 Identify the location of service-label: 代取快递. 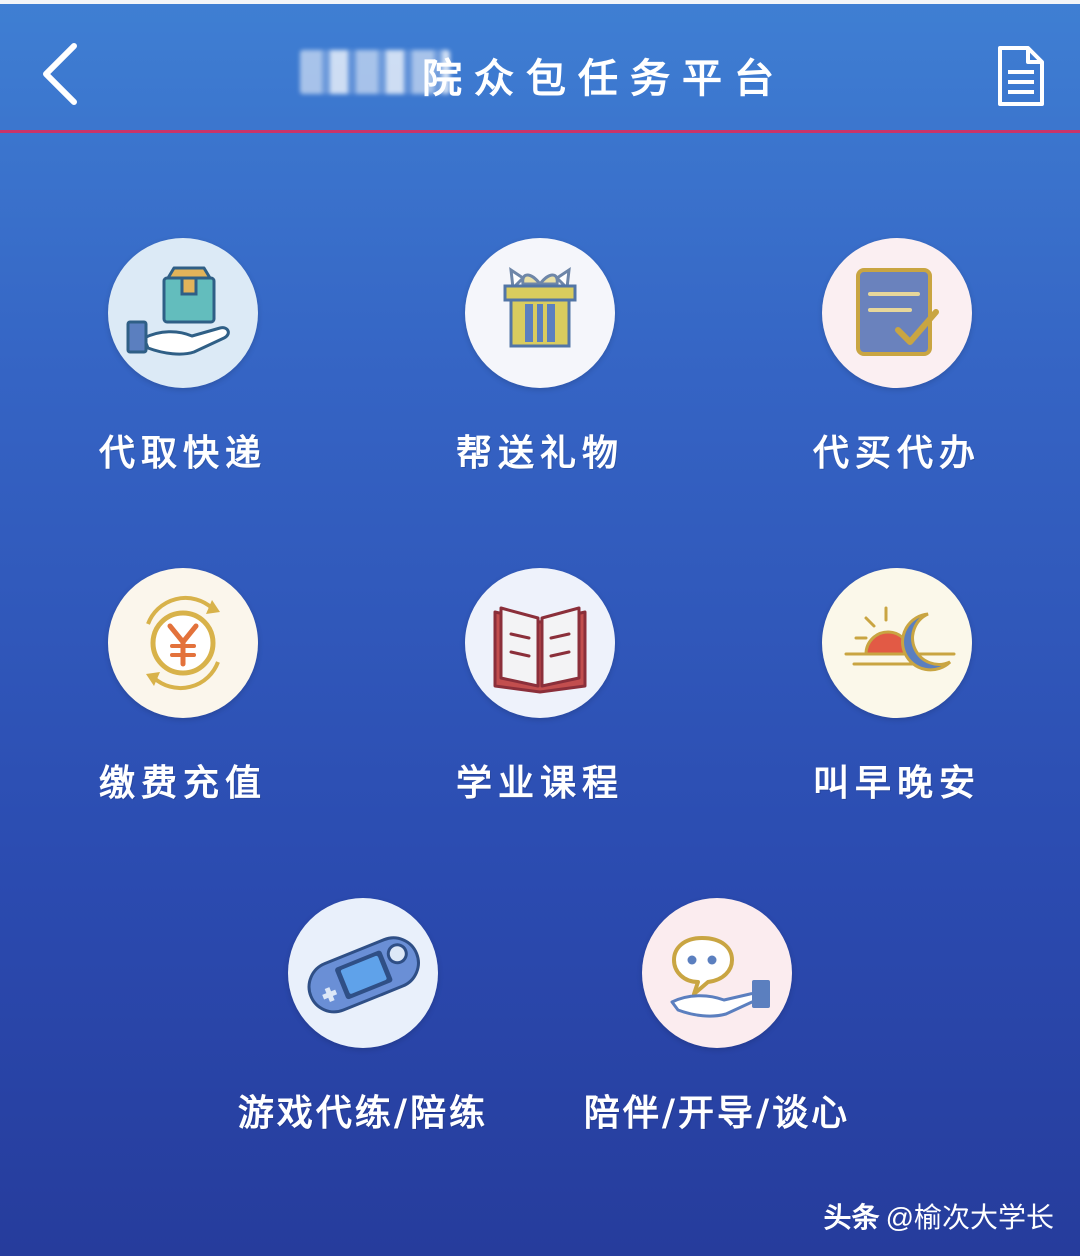
(182, 453).